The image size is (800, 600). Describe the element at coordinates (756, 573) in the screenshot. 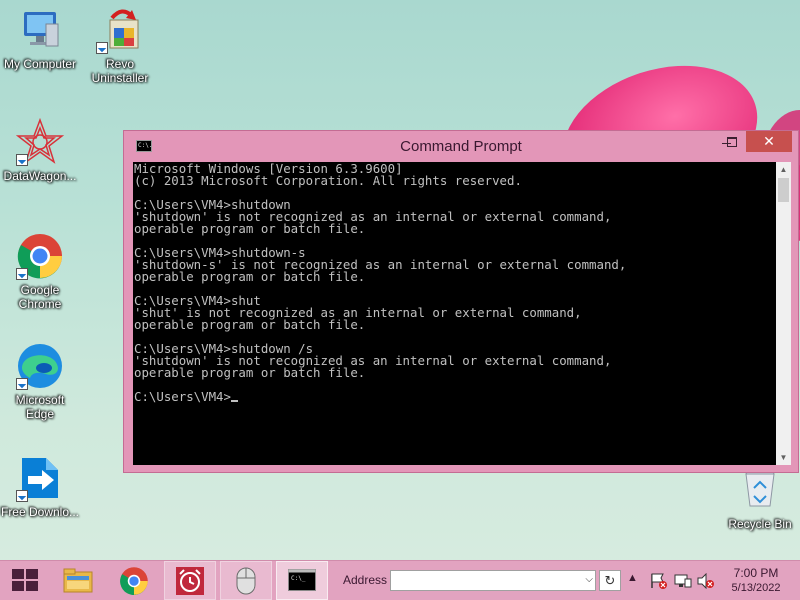

I see `clock-time: 7:00 PM` at that location.